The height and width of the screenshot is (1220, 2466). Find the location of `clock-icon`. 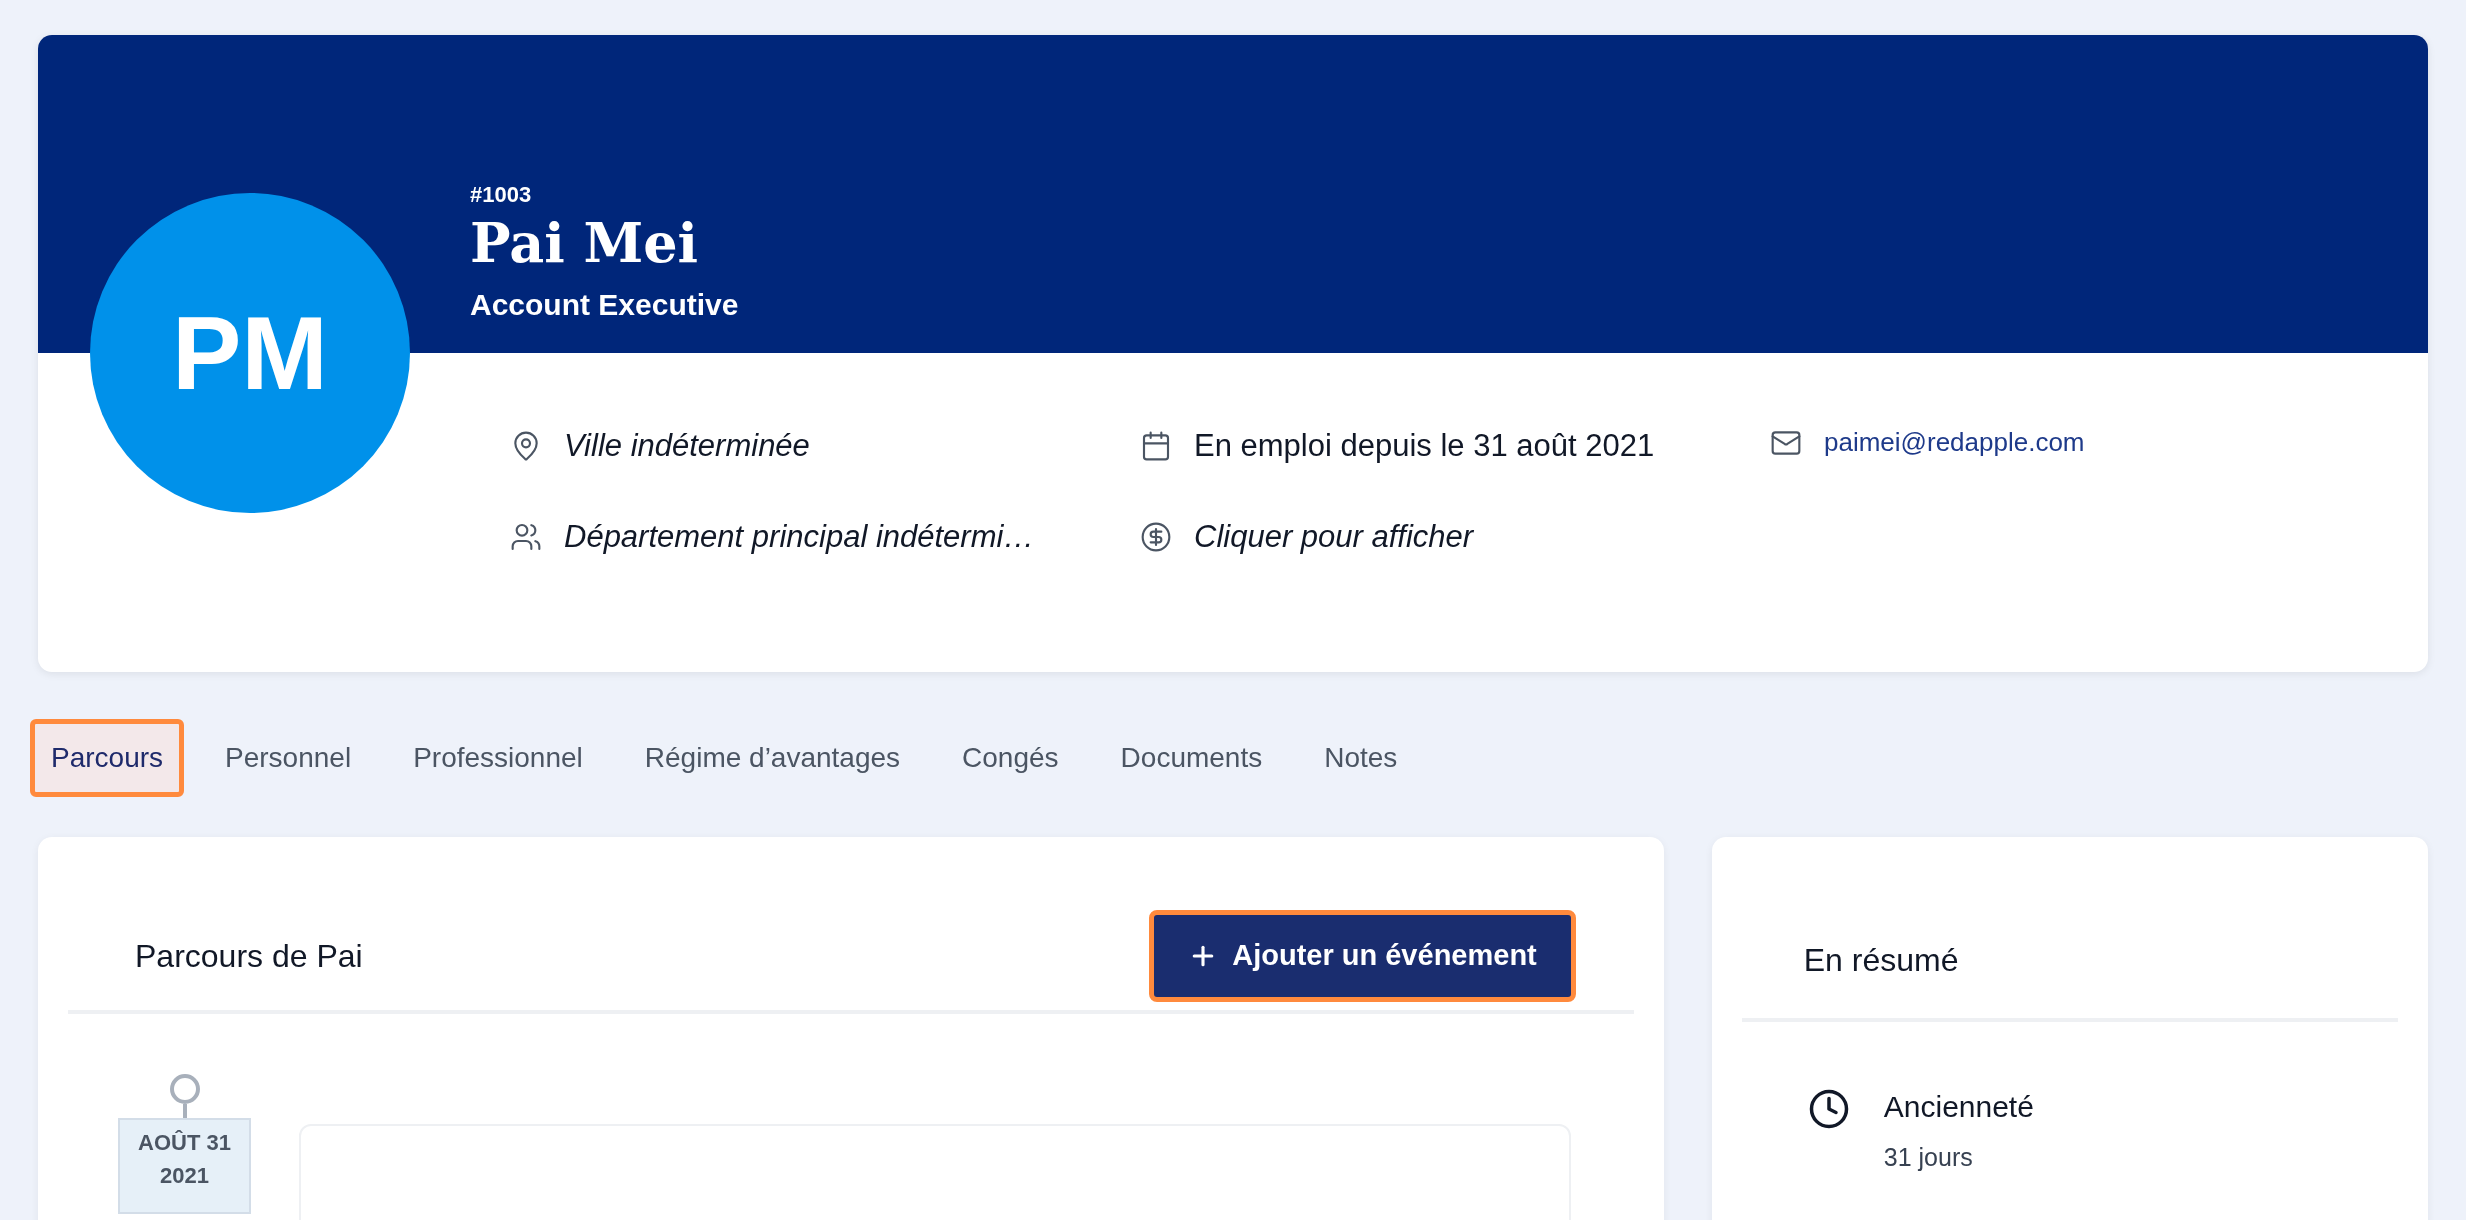

clock-icon is located at coordinates (1828, 1109).